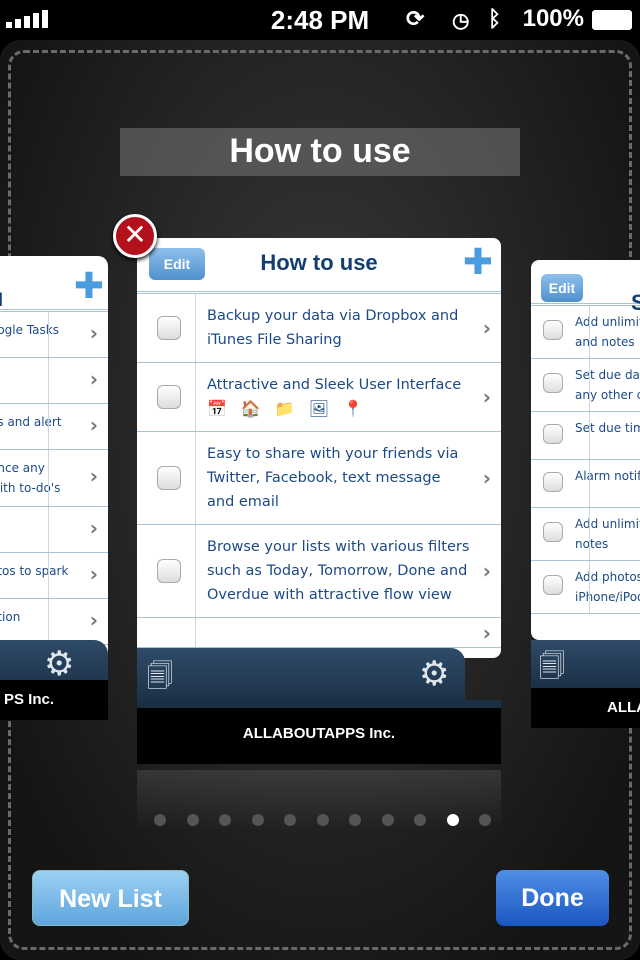 Image resolution: width=640 pixels, height=960 pixels. What do you see at coordinates (585, 436) in the screenshot?
I see `task-row: Set due tim›` at bounding box center [585, 436].